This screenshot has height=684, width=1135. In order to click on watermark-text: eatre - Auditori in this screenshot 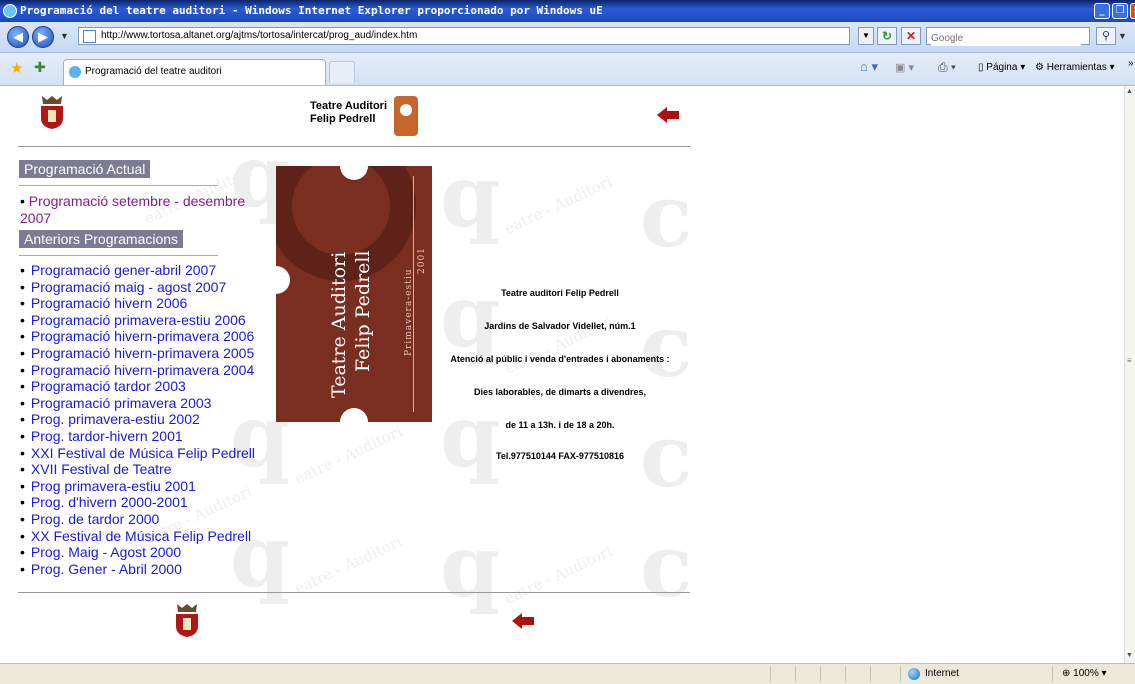, I will do `click(348, 455)`.